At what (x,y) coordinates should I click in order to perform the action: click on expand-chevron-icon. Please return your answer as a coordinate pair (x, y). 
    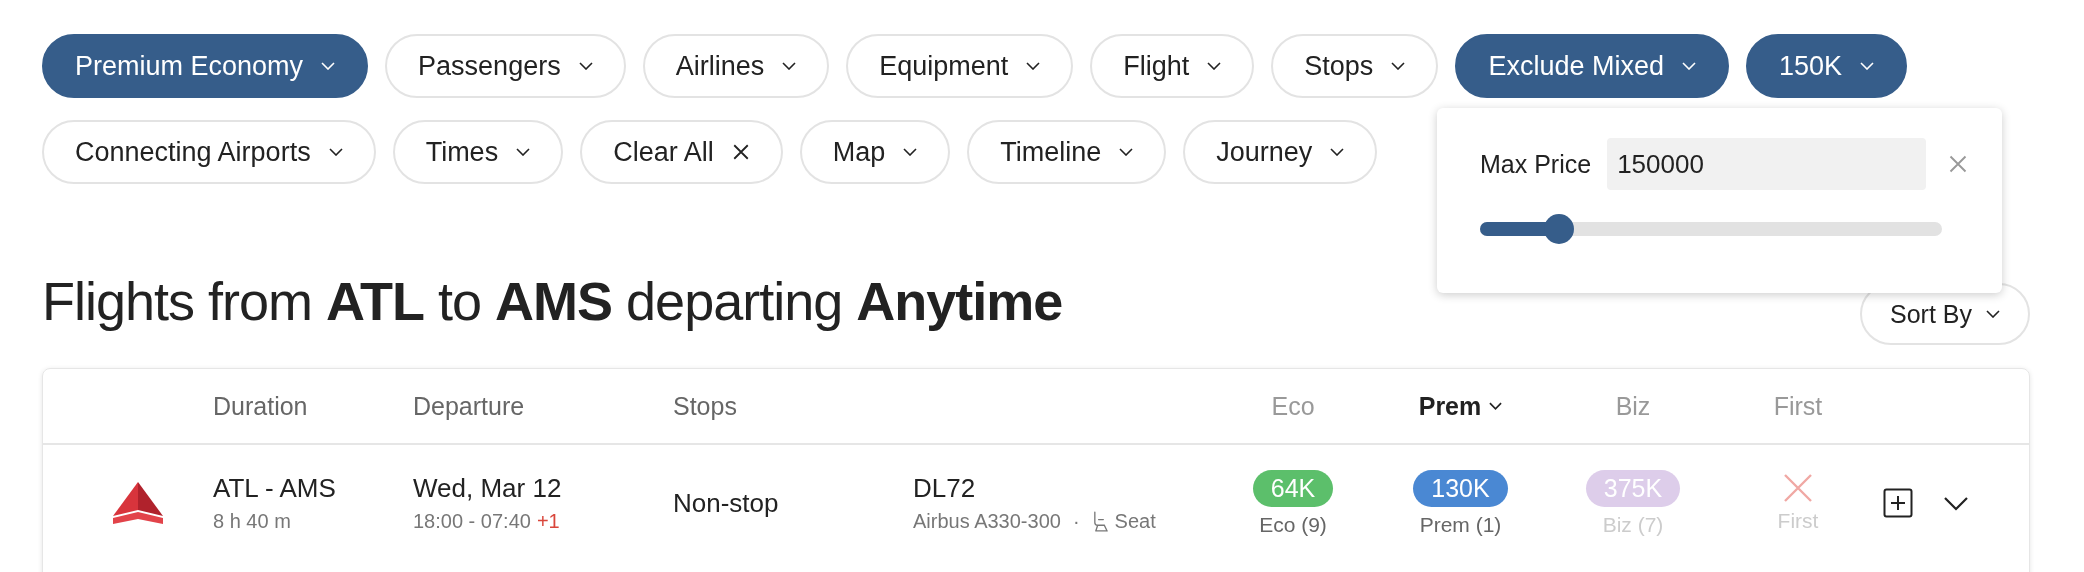
    Looking at the image, I should click on (1956, 503).